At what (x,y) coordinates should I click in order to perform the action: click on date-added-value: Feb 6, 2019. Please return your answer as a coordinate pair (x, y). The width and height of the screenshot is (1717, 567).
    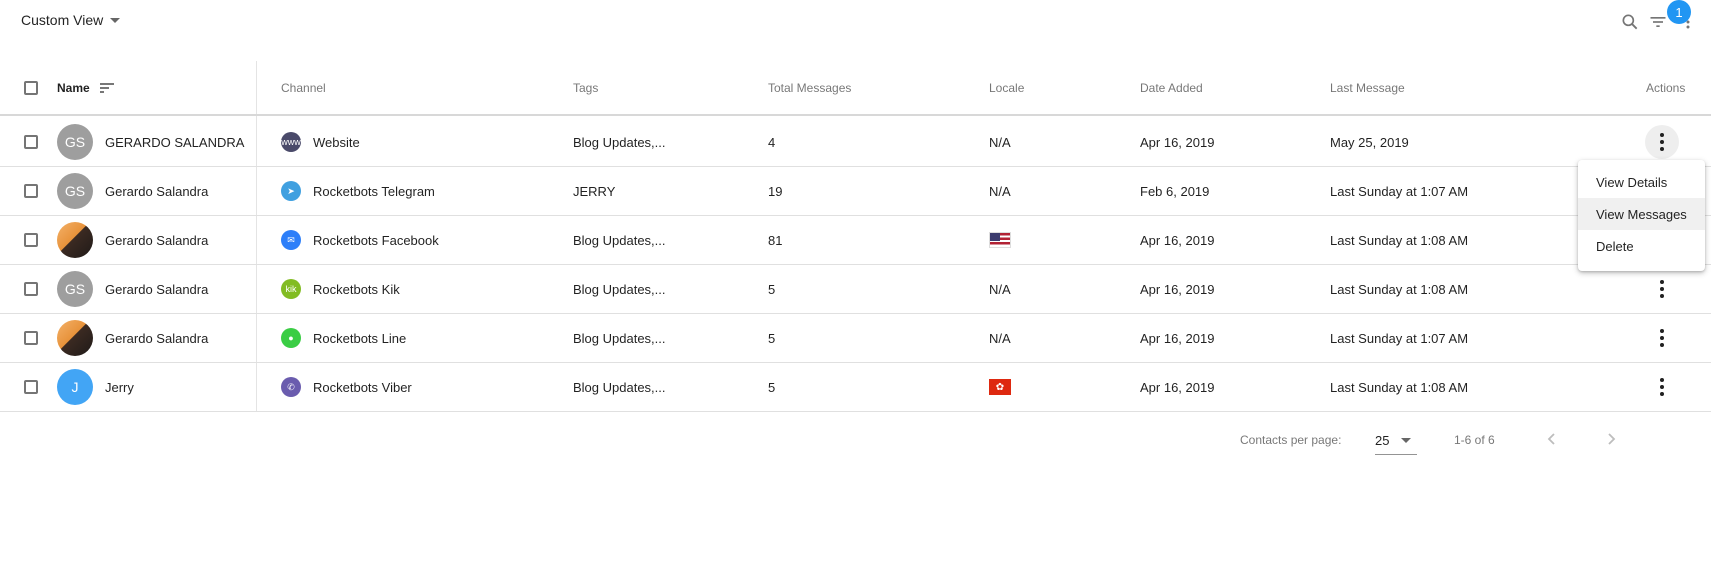
    Looking at the image, I should click on (1175, 191).